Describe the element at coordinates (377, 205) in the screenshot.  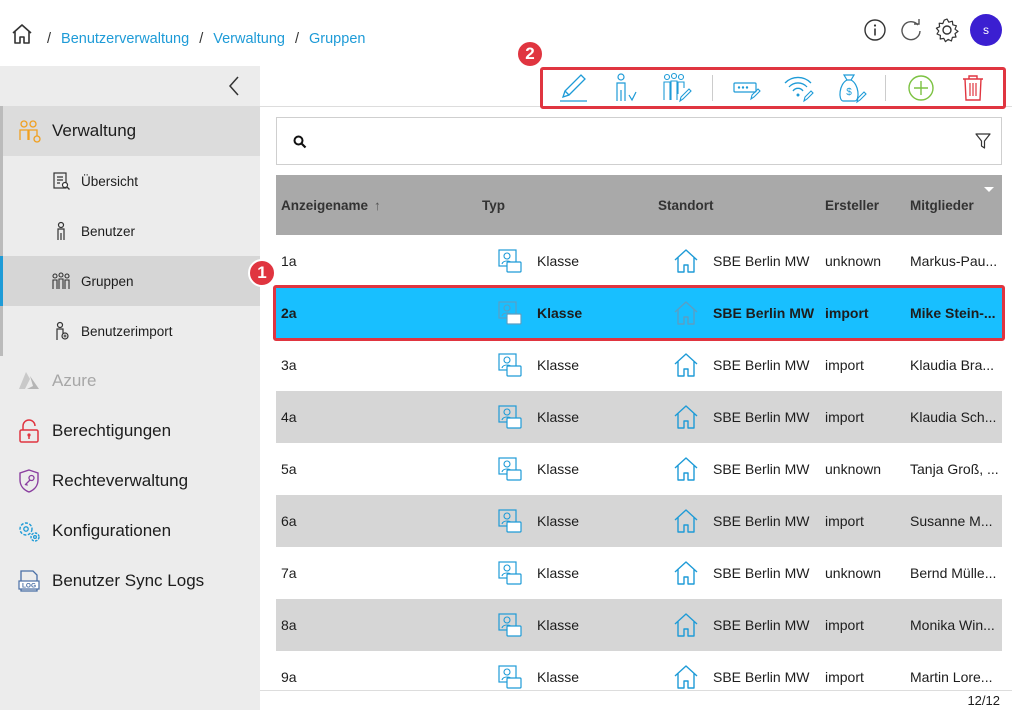
I see `sort-asc-icon: ↑` at that location.